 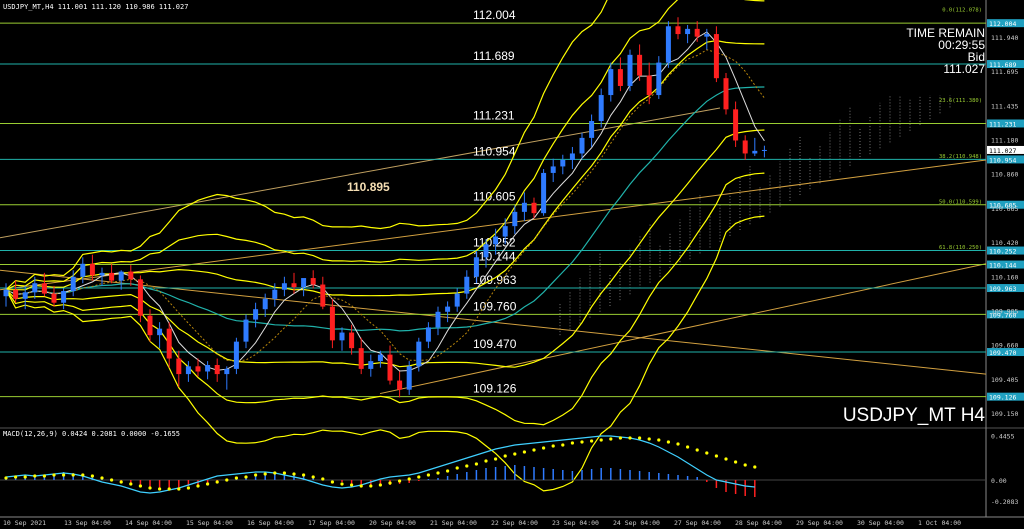 What do you see at coordinates (87, 523) in the screenshot?
I see `x-tick-label: 13 Sep 04:00` at bounding box center [87, 523].